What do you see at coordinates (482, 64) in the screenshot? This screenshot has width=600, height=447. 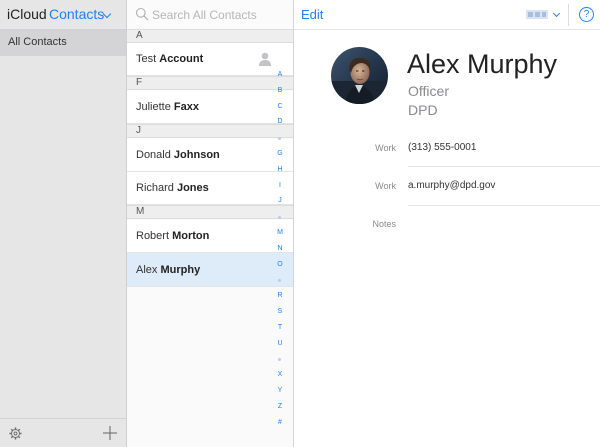 I see `contact-name-heading: Alex Murphy` at bounding box center [482, 64].